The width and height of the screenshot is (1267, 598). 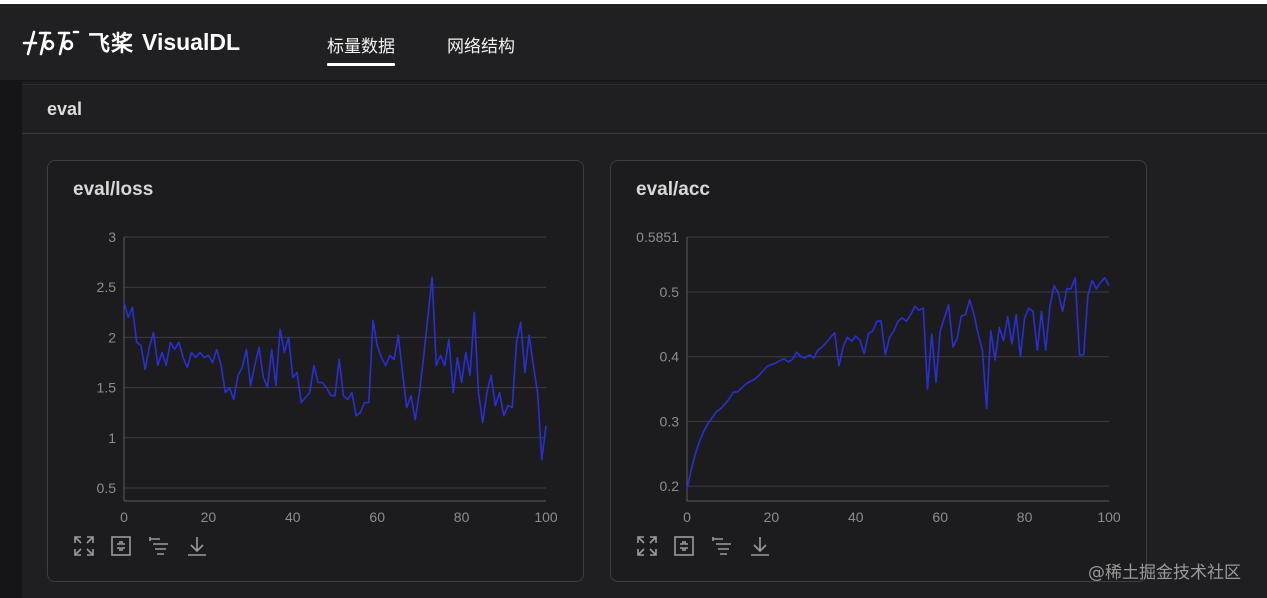 What do you see at coordinates (191, 41) in the screenshot?
I see `brand-name-en: VisualDL` at bounding box center [191, 41].